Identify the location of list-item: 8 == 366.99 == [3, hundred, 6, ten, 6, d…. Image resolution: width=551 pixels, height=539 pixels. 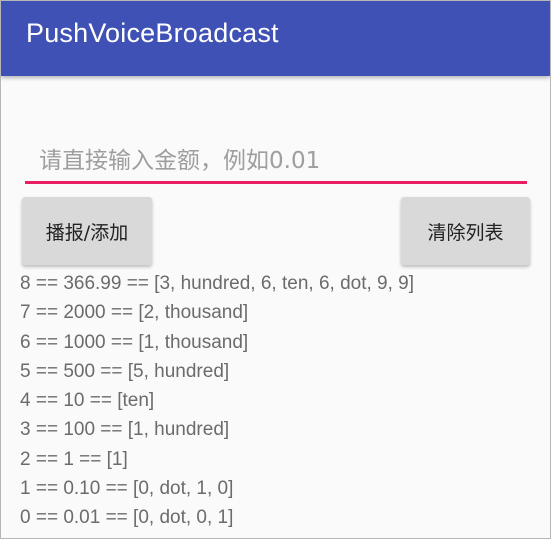
(217, 283).